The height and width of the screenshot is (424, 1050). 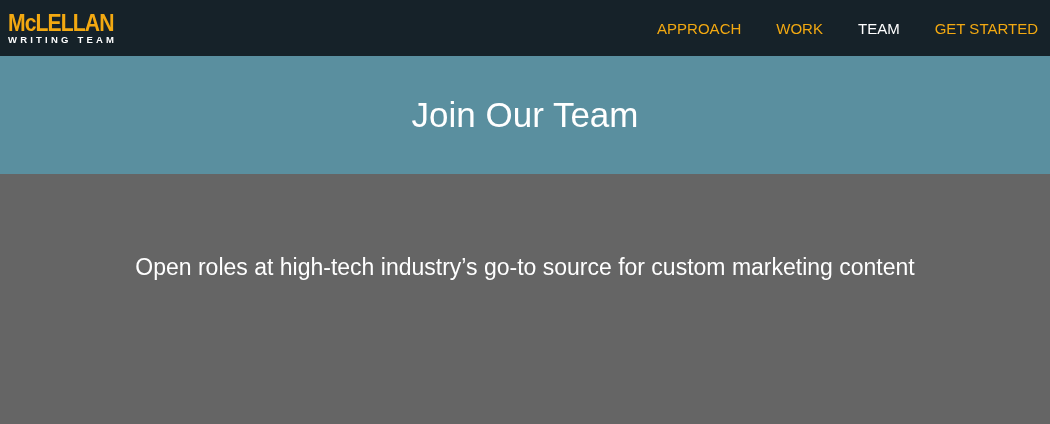 What do you see at coordinates (65, 28) in the screenshot?
I see `logo: McLELLAN WRITING TEAM` at bounding box center [65, 28].